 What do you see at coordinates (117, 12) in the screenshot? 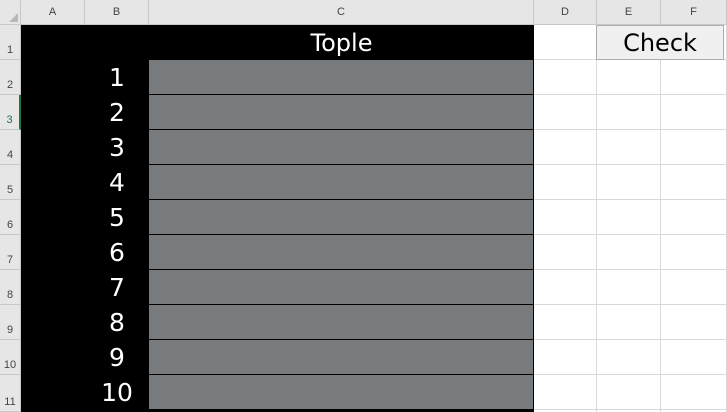
I see `column-header-b: B` at bounding box center [117, 12].